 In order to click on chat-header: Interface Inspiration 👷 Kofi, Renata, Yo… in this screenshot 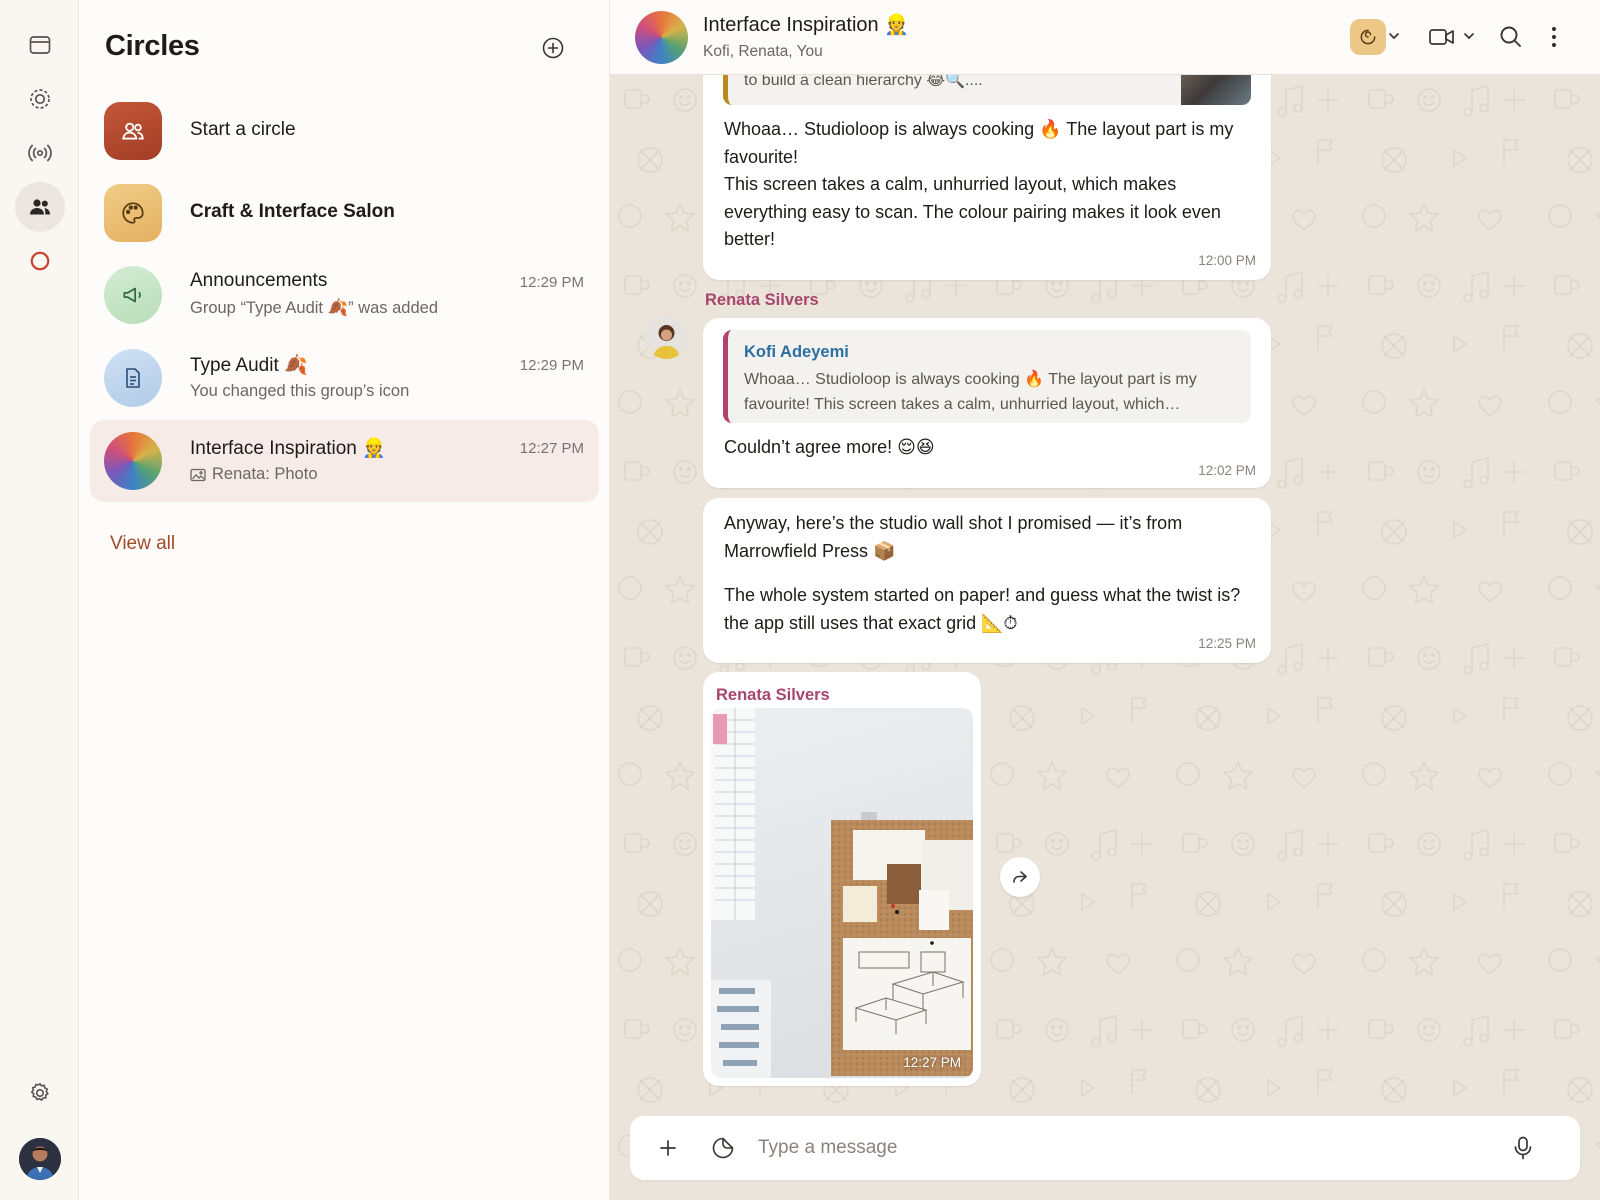, I will do `click(1105, 37)`.